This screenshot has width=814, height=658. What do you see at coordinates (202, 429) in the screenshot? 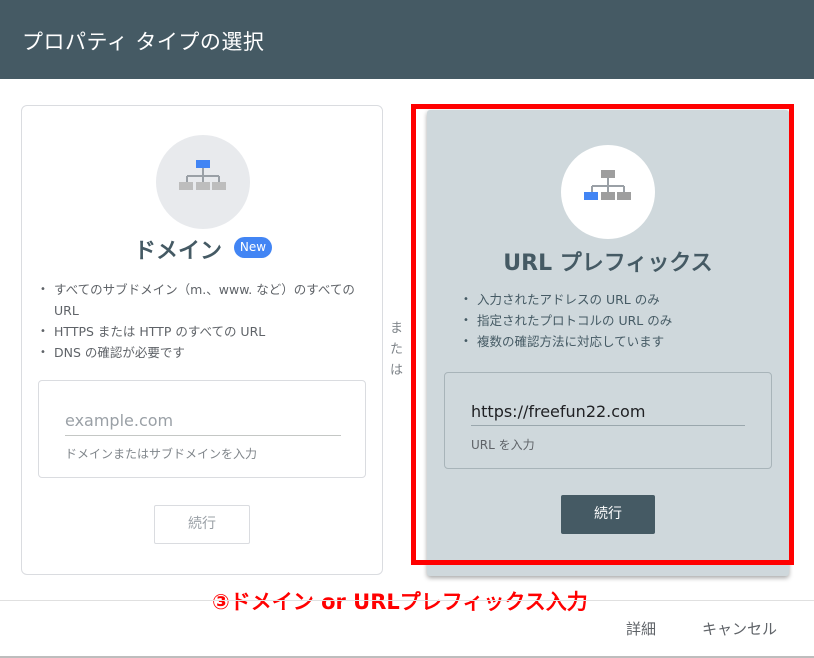
I see `domain-input-box: example.com ドメインまたはサブドメインを入力` at bounding box center [202, 429].